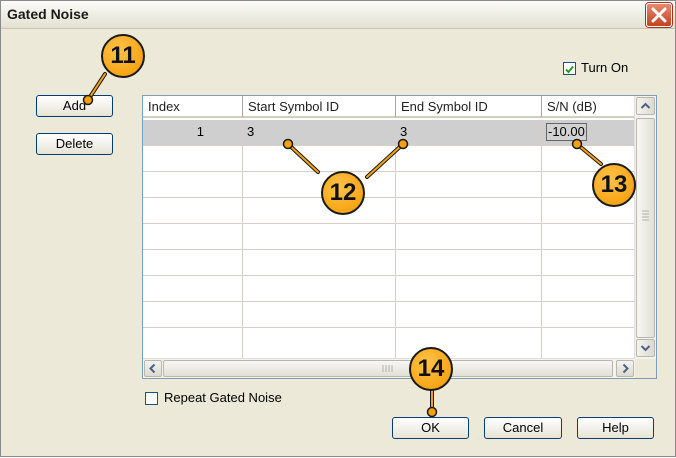  What do you see at coordinates (193, 107) in the screenshot?
I see `column-header-index: Index` at bounding box center [193, 107].